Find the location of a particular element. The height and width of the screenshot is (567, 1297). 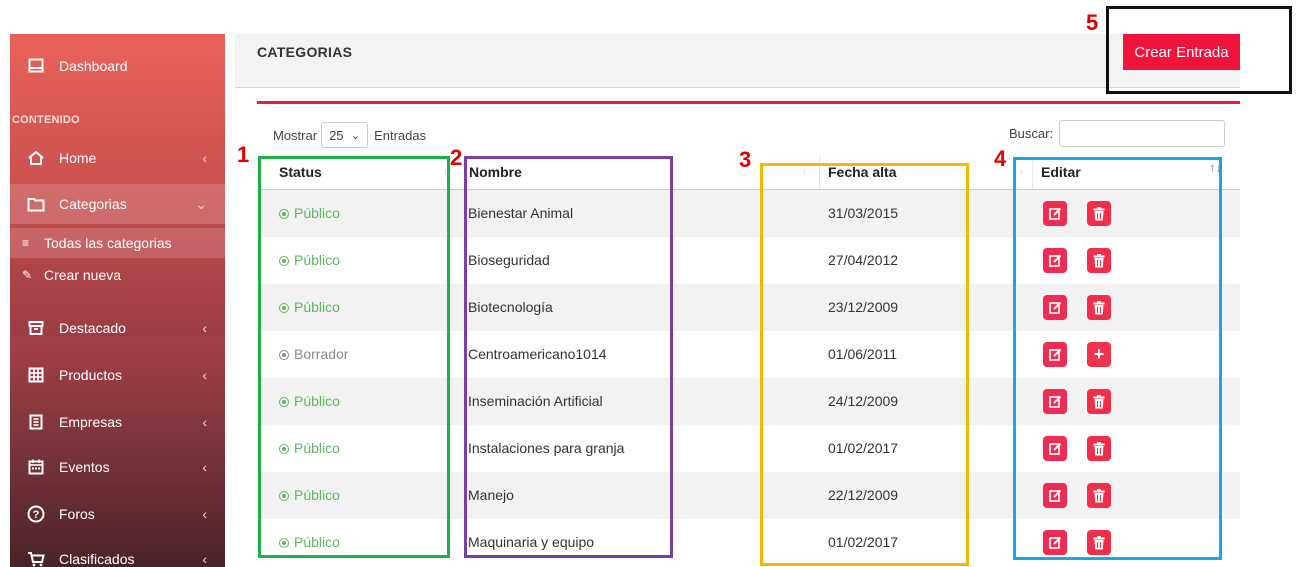

list-icon: ≡ is located at coordinates (26, 243).